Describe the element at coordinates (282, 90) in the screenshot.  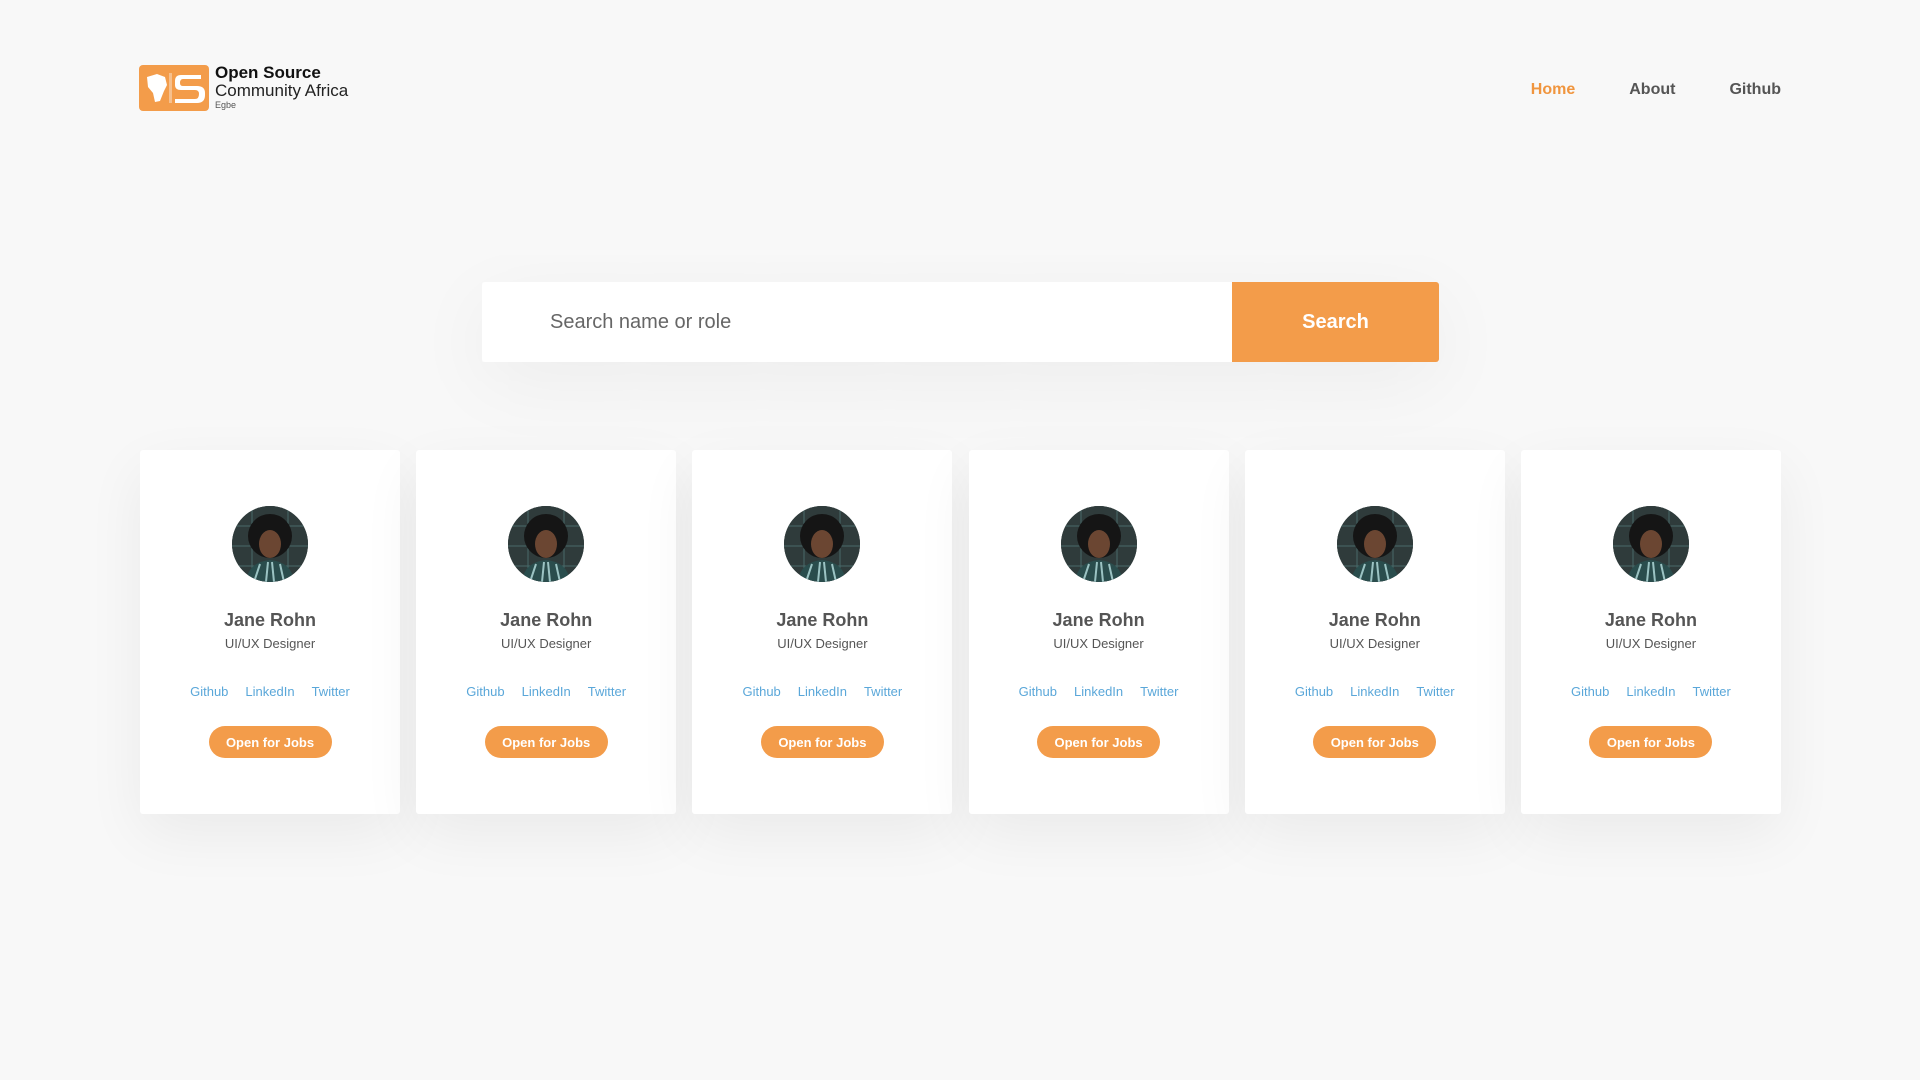
I see `brand-subtitle: Community Africa` at that location.